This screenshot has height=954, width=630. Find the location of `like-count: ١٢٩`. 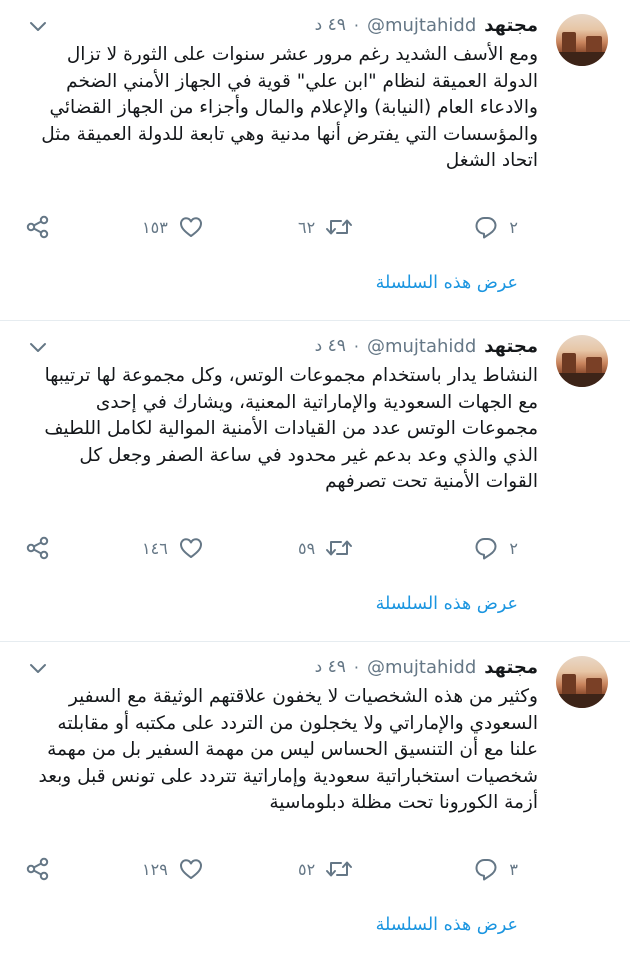

like-count: ١٢٩ is located at coordinates (155, 869).